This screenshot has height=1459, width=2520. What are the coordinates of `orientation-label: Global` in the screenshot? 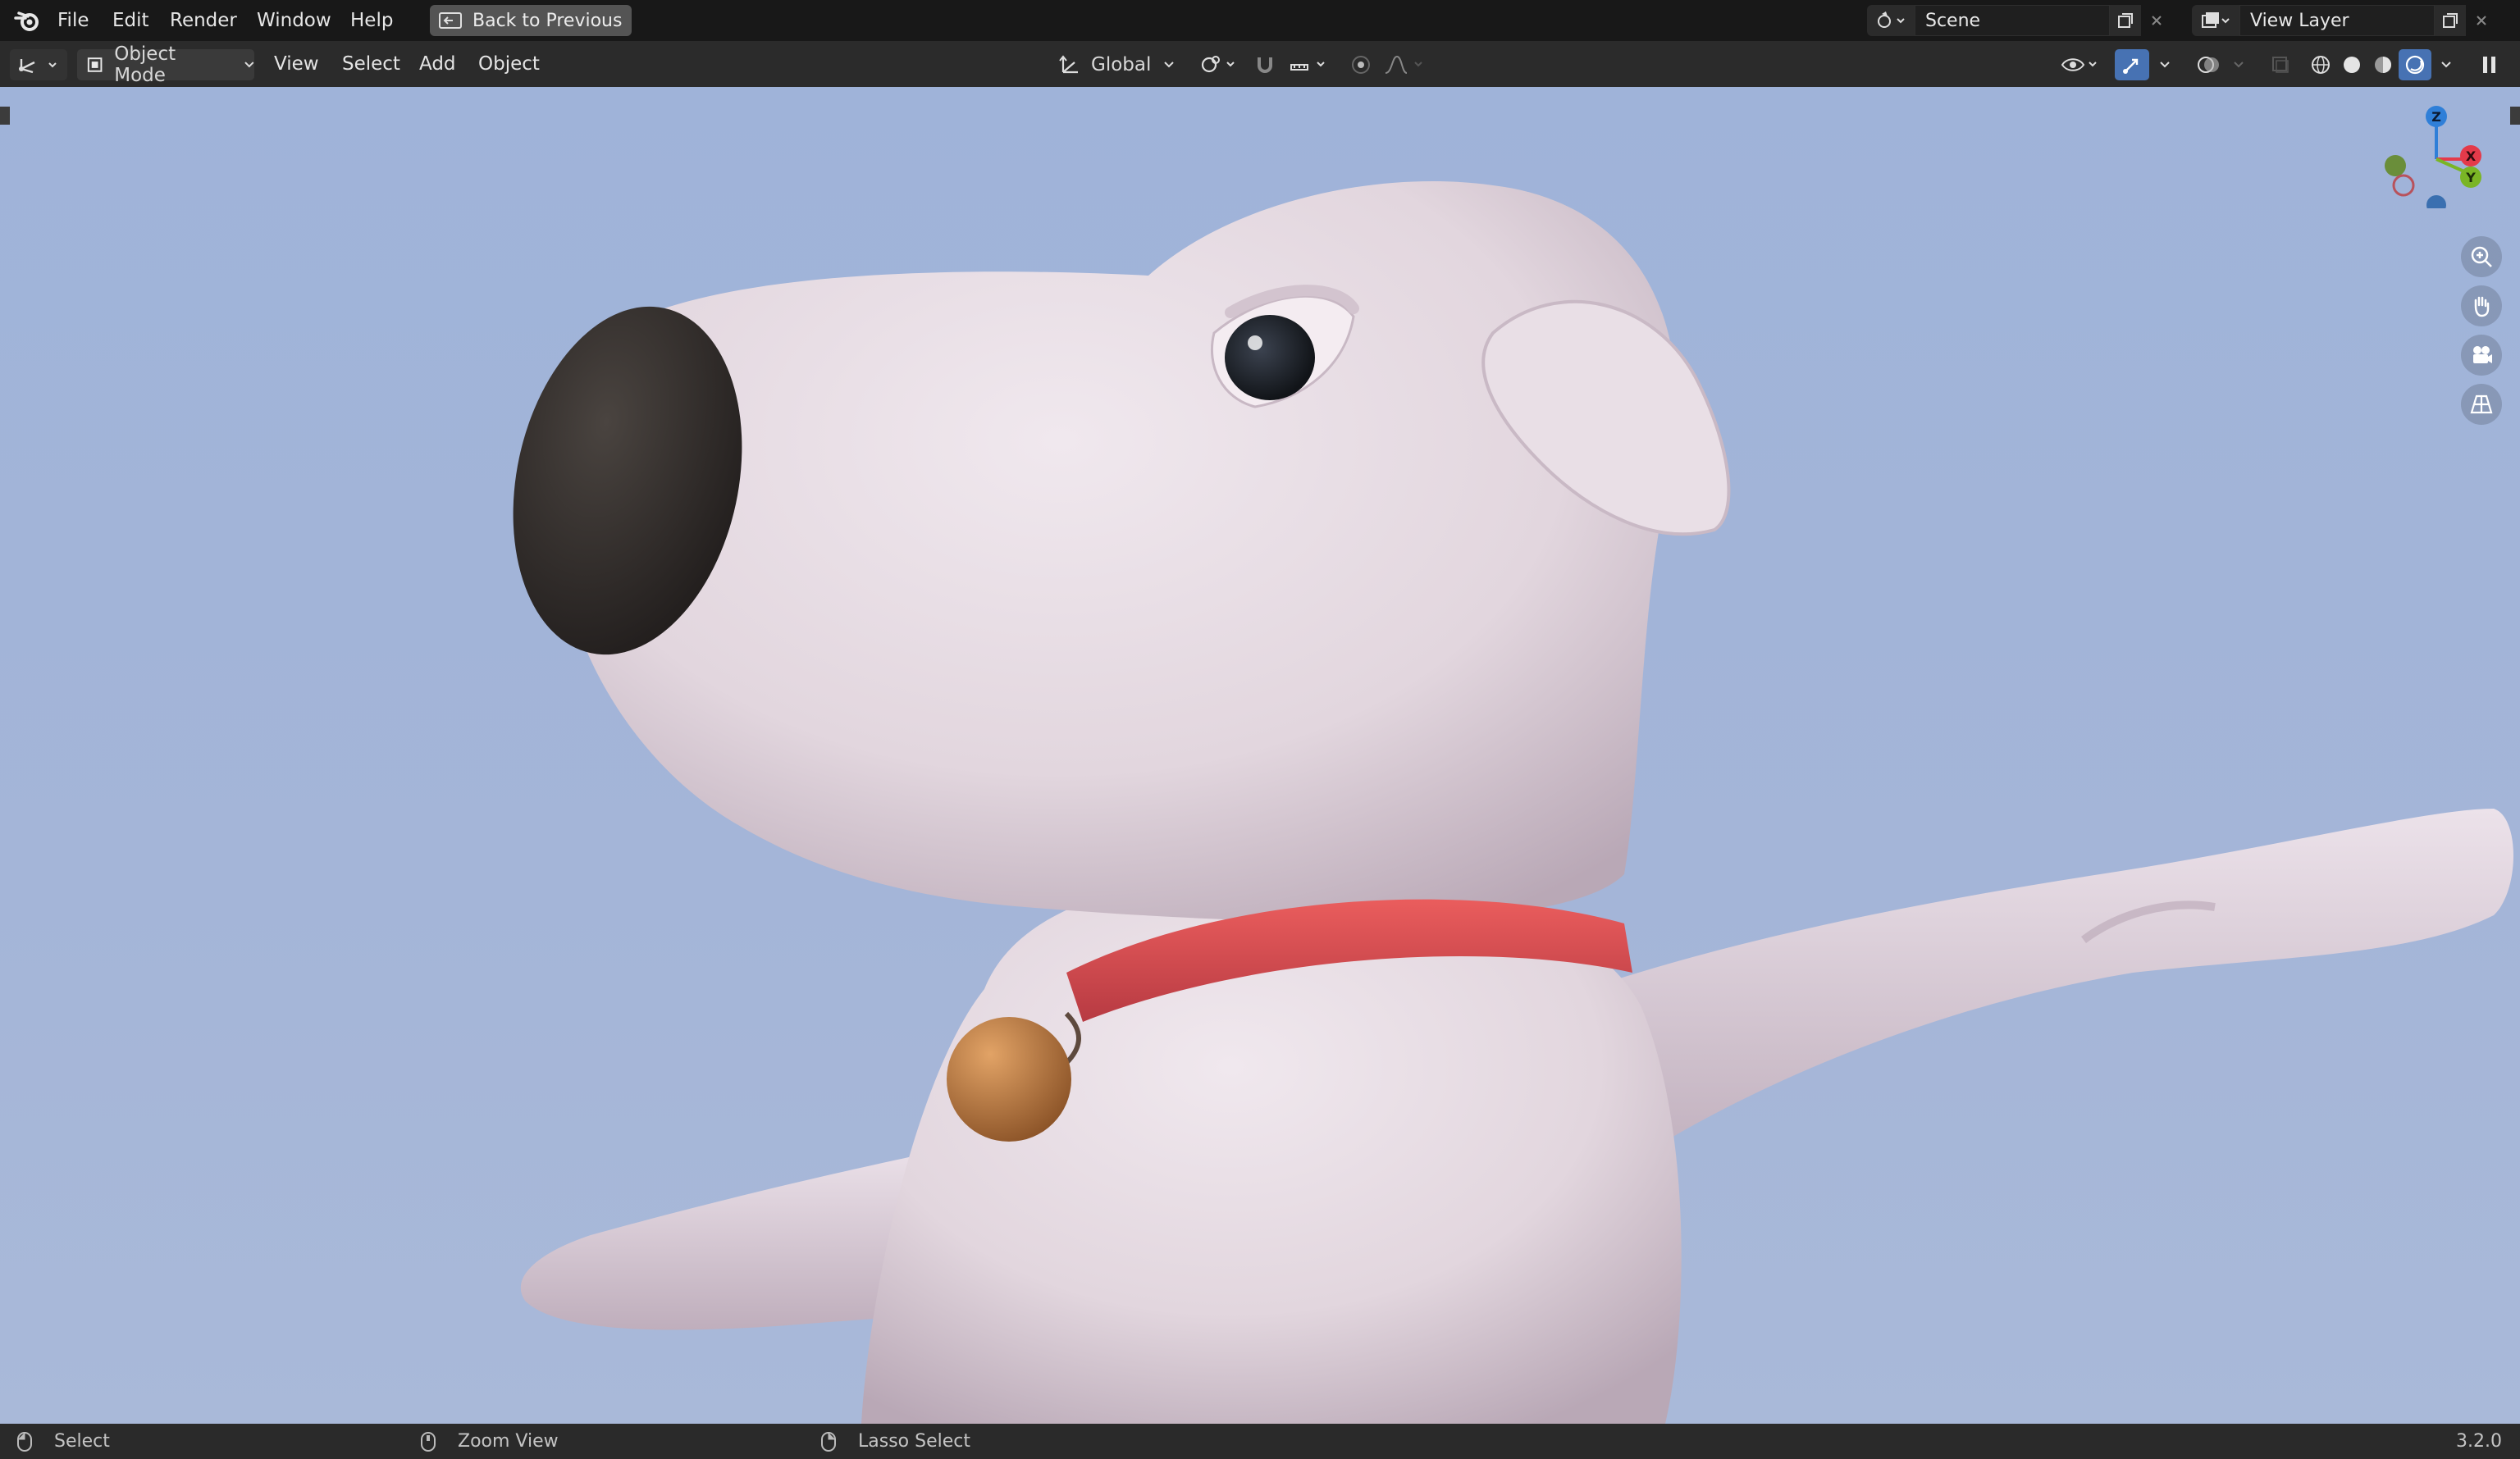 It's located at (1122, 65).